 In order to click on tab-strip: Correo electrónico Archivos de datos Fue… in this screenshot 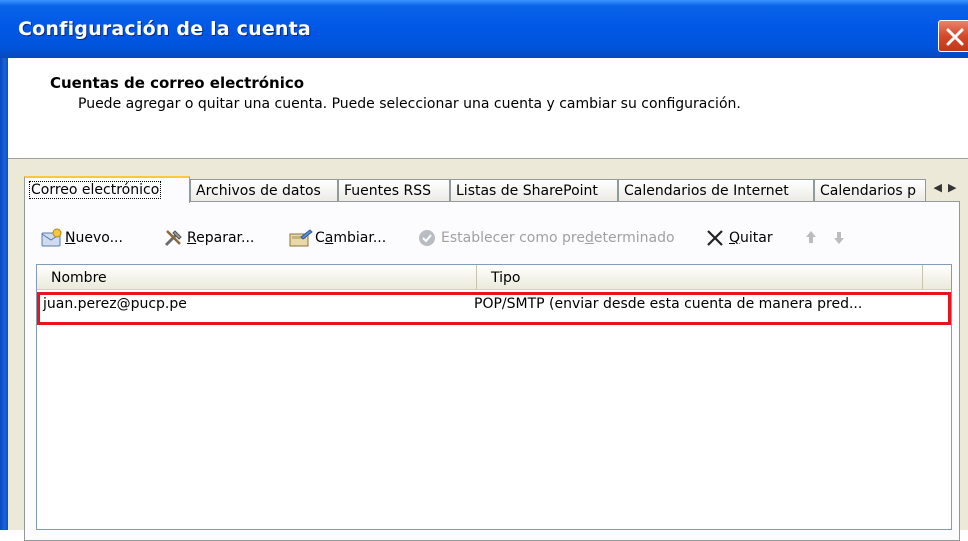, I will do `click(490, 189)`.